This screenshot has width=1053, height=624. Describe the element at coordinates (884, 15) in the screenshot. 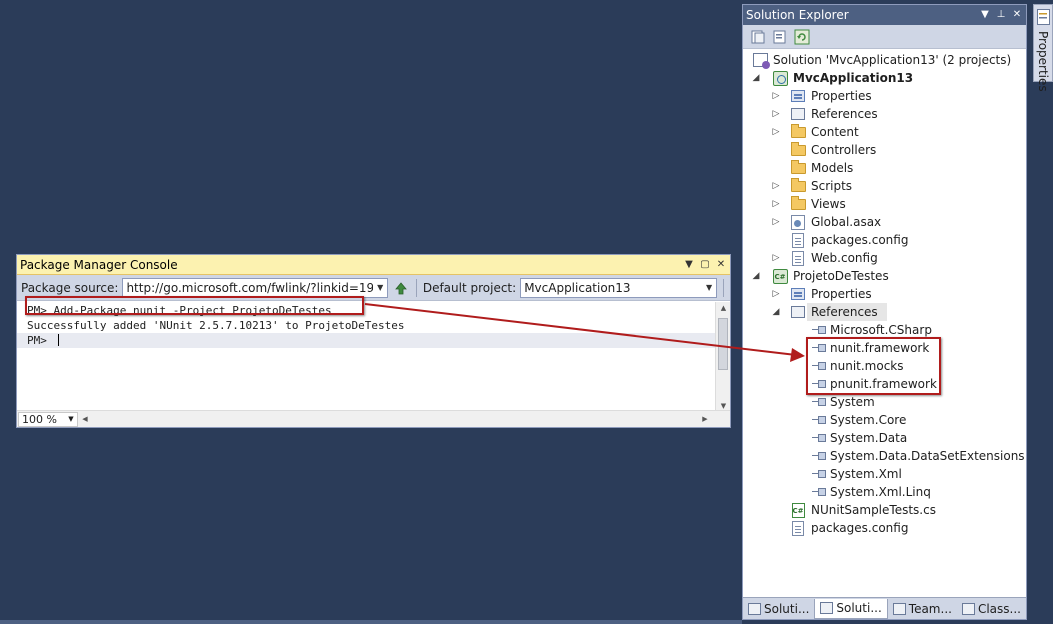

I see `se-titlebar: Solution Explorer ▼ ⊥ ✕` at that location.